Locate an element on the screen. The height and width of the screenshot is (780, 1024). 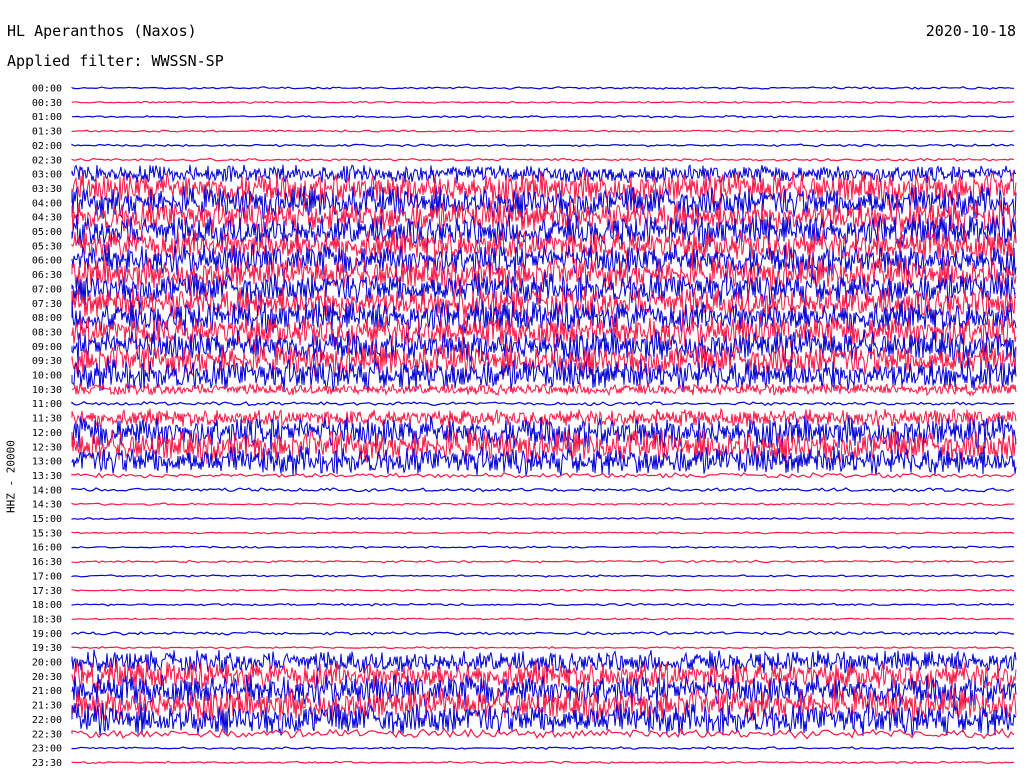
time-tick-label: 16:30 is located at coordinates (47, 562).